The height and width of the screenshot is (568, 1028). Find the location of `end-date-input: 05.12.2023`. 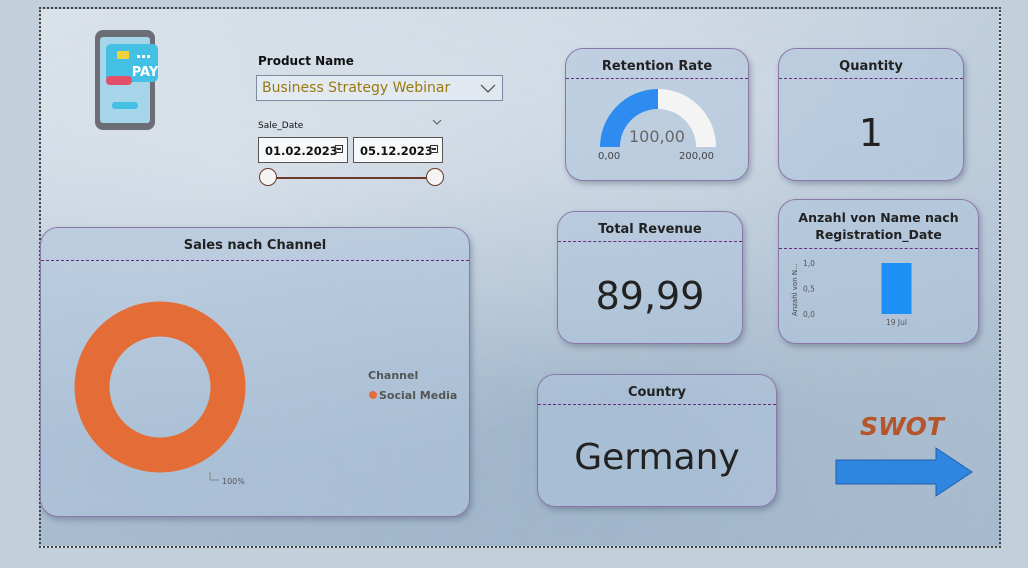

end-date-input: 05.12.2023 is located at coordinates (398, 150).